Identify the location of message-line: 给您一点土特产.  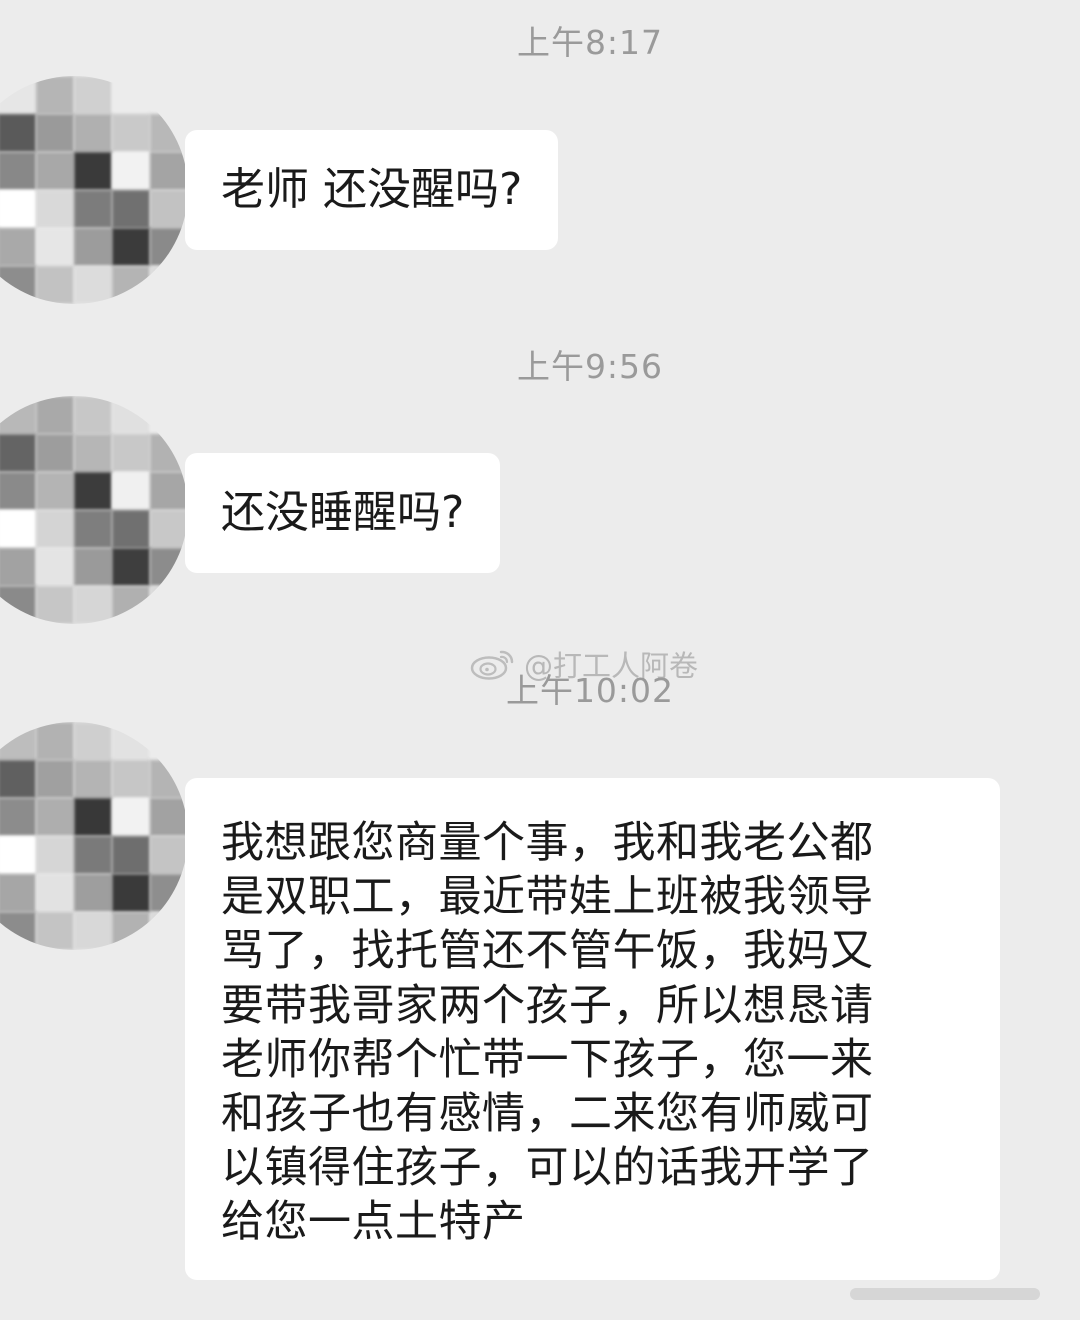
(373, 1222).